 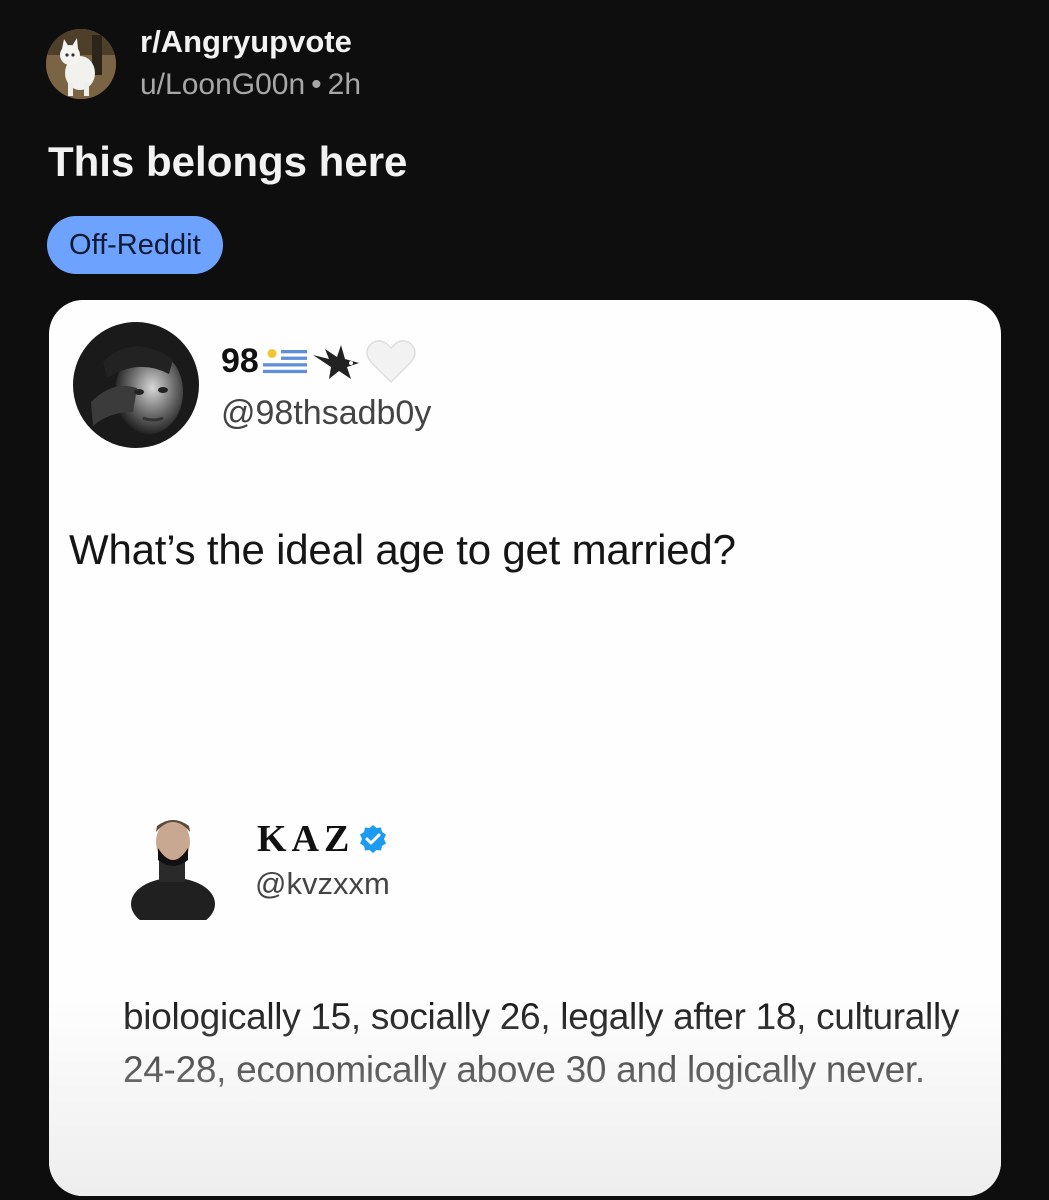 I want to click on reply-display-name: KAZ, so click(x=322, y=839).